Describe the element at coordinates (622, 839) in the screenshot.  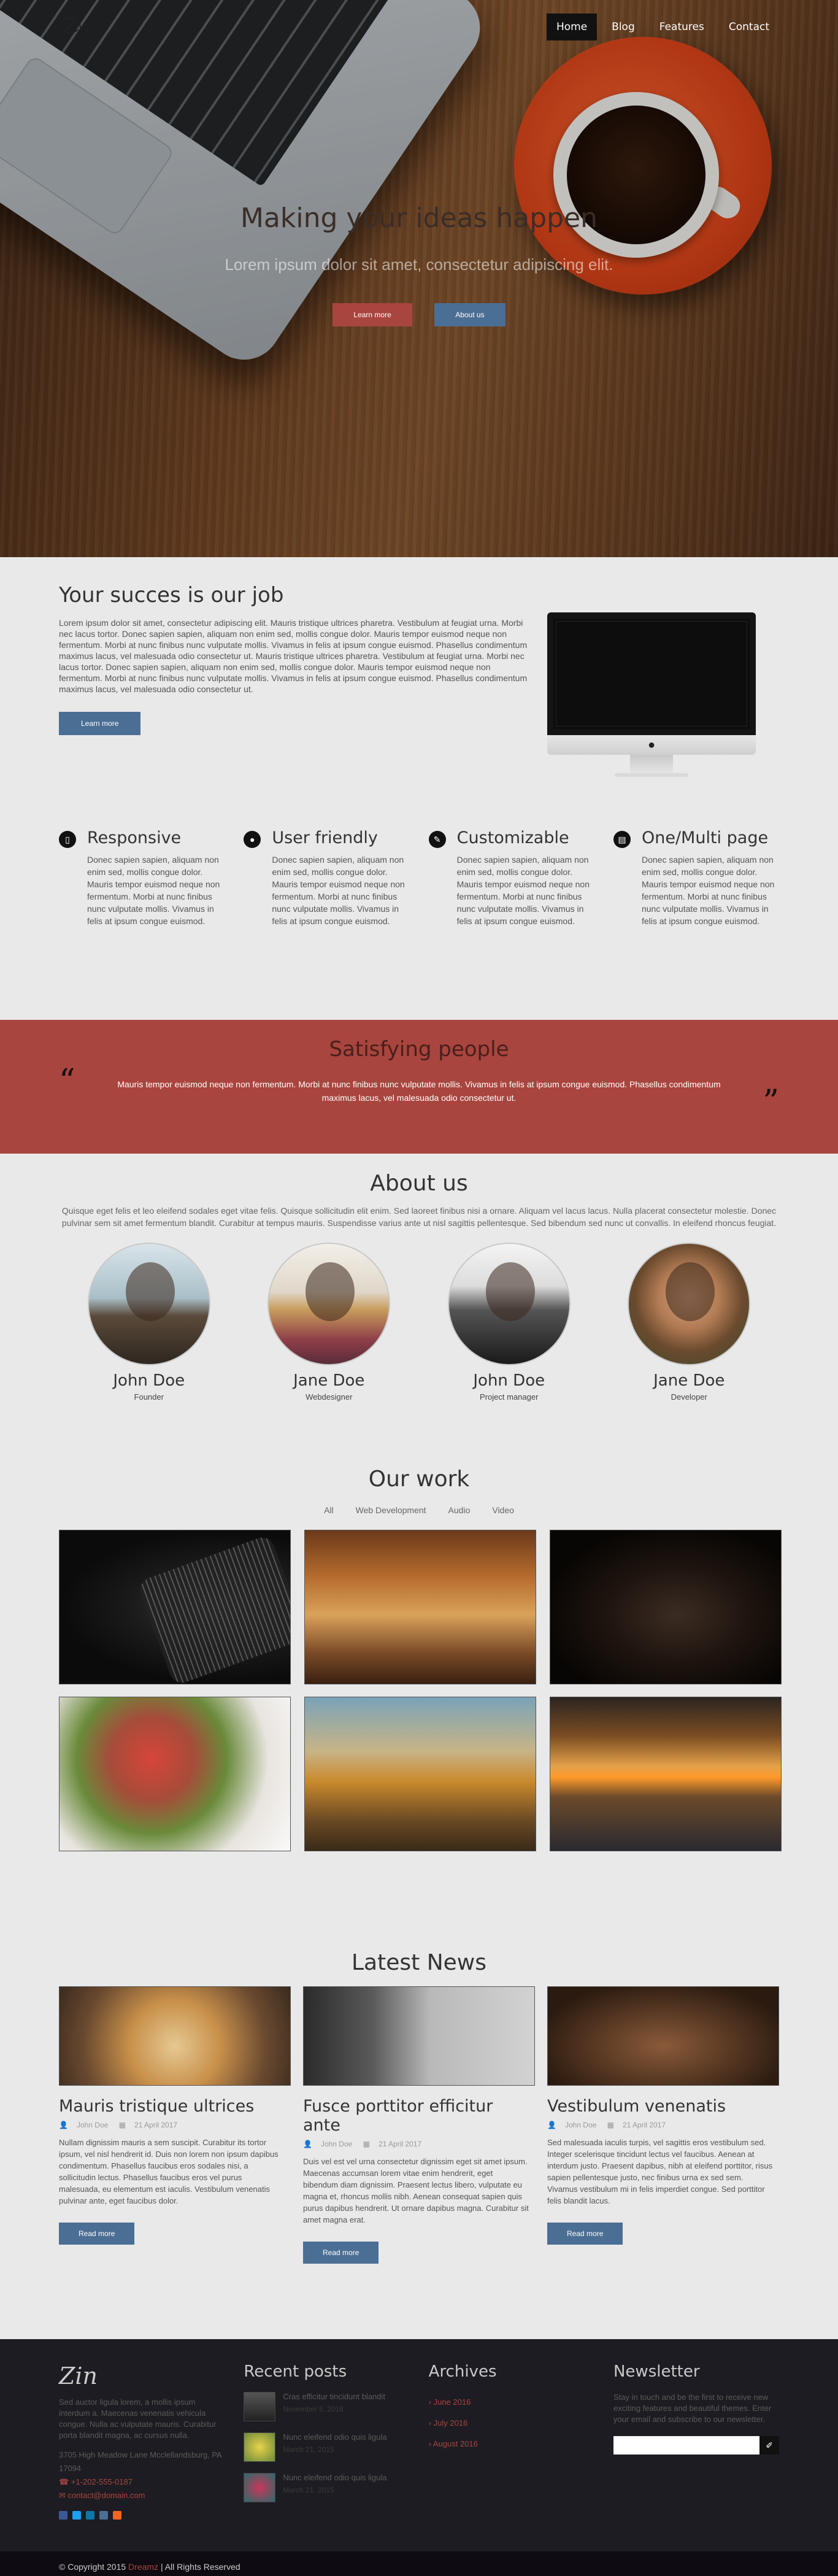
I see `page-icon: ▤` at that location.